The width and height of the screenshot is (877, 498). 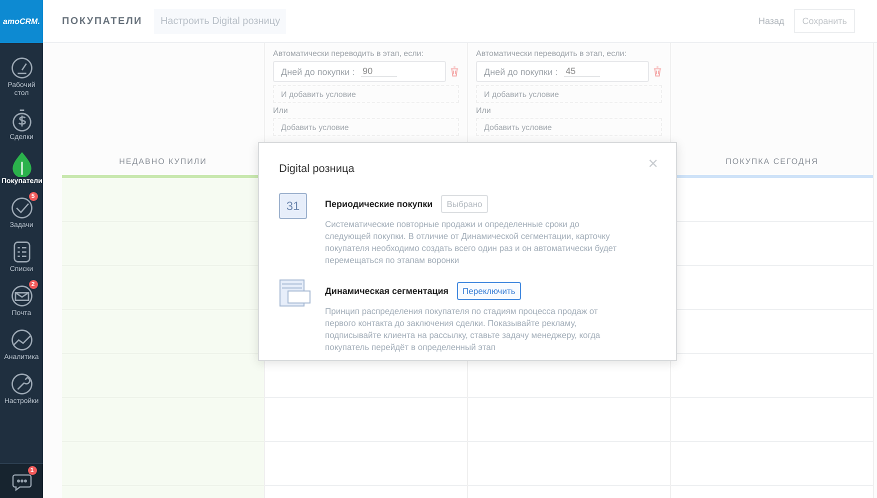 What do you see at coordinates (471, 242) in the screenshot?
I see `option-description: Систематические повторные продажи и определенные сроки до следующей покупки. В отличие от Динамической сегментации, карточку покупателя необходимо создать всего один раз и он автоматически будет перемещаться по этапам воронки` at bounding box center [471, 242].